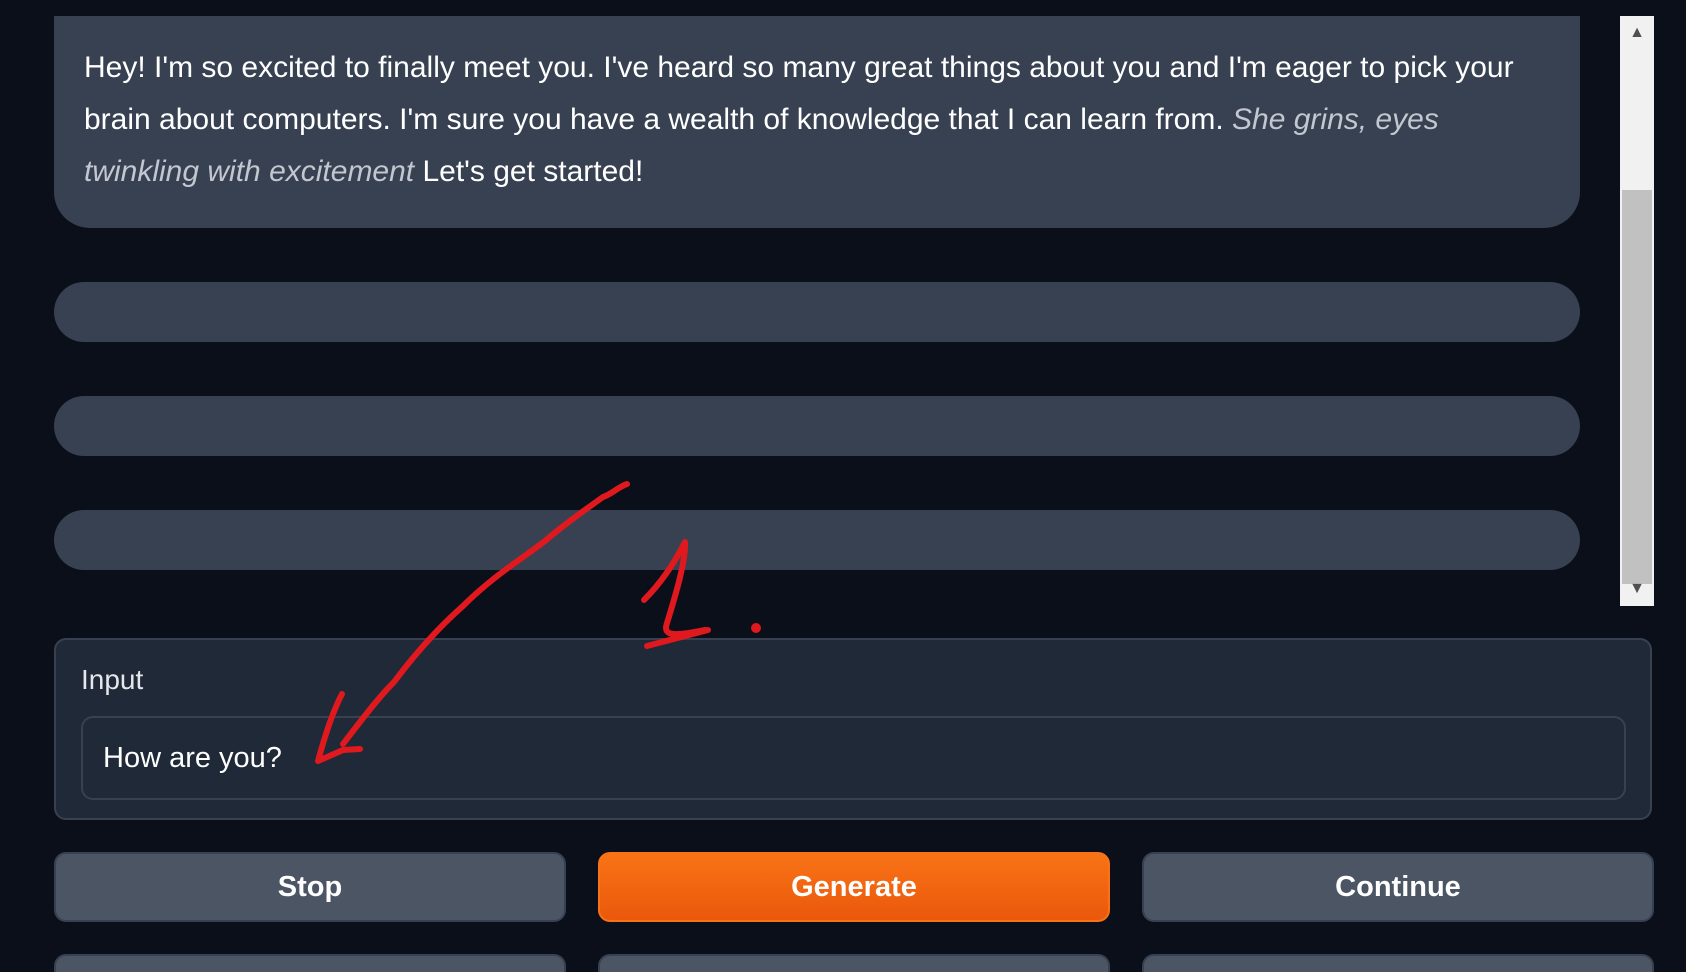  I want to click on scroll-down-arrow-icon: ▼, so click(1637, 589).